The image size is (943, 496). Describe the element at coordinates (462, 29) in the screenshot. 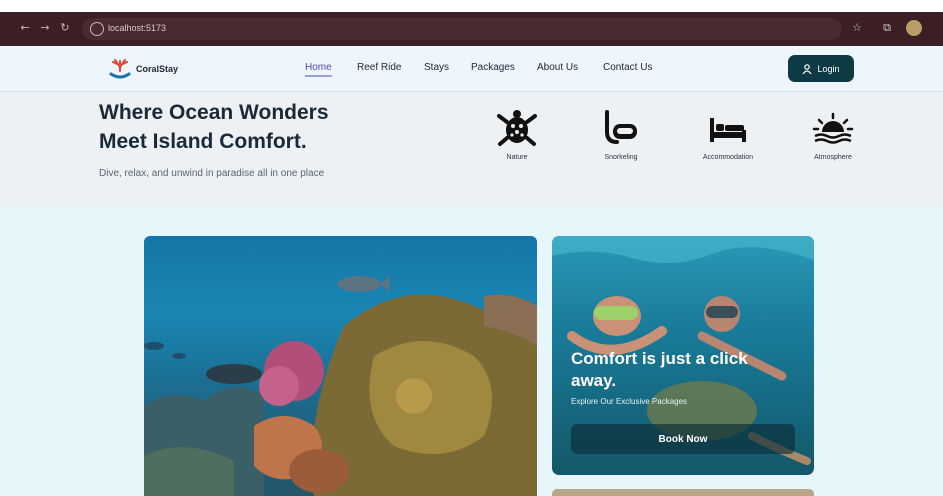

I see `address-bar: localhost:5173` at that location.